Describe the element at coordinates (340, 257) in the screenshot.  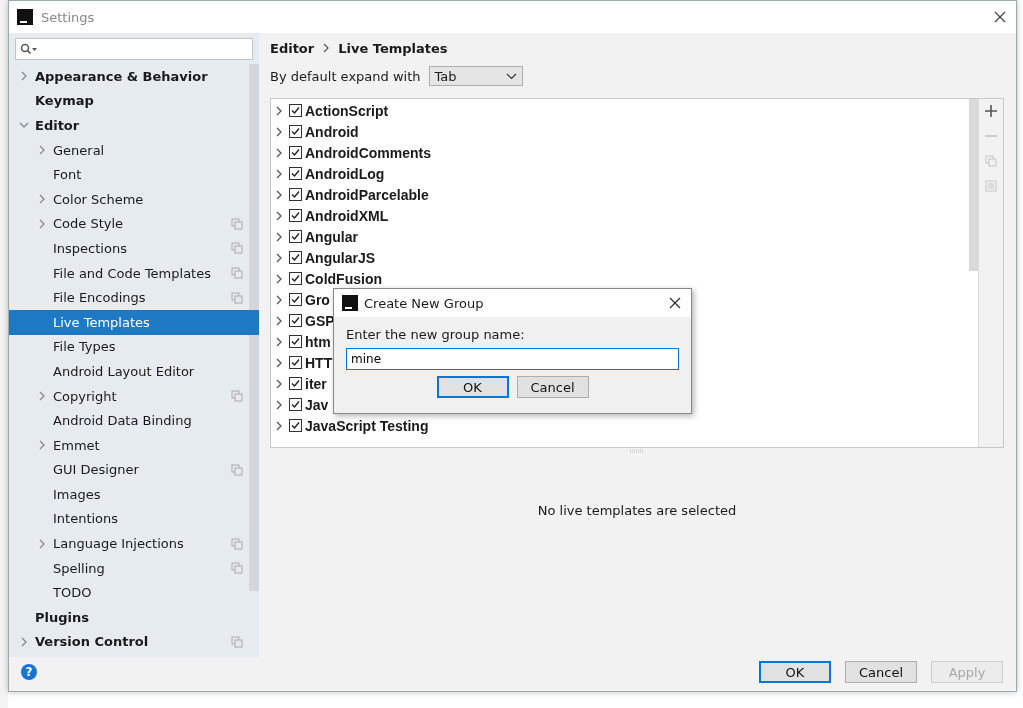
I see `template-group-label: AngularJS` at that location.